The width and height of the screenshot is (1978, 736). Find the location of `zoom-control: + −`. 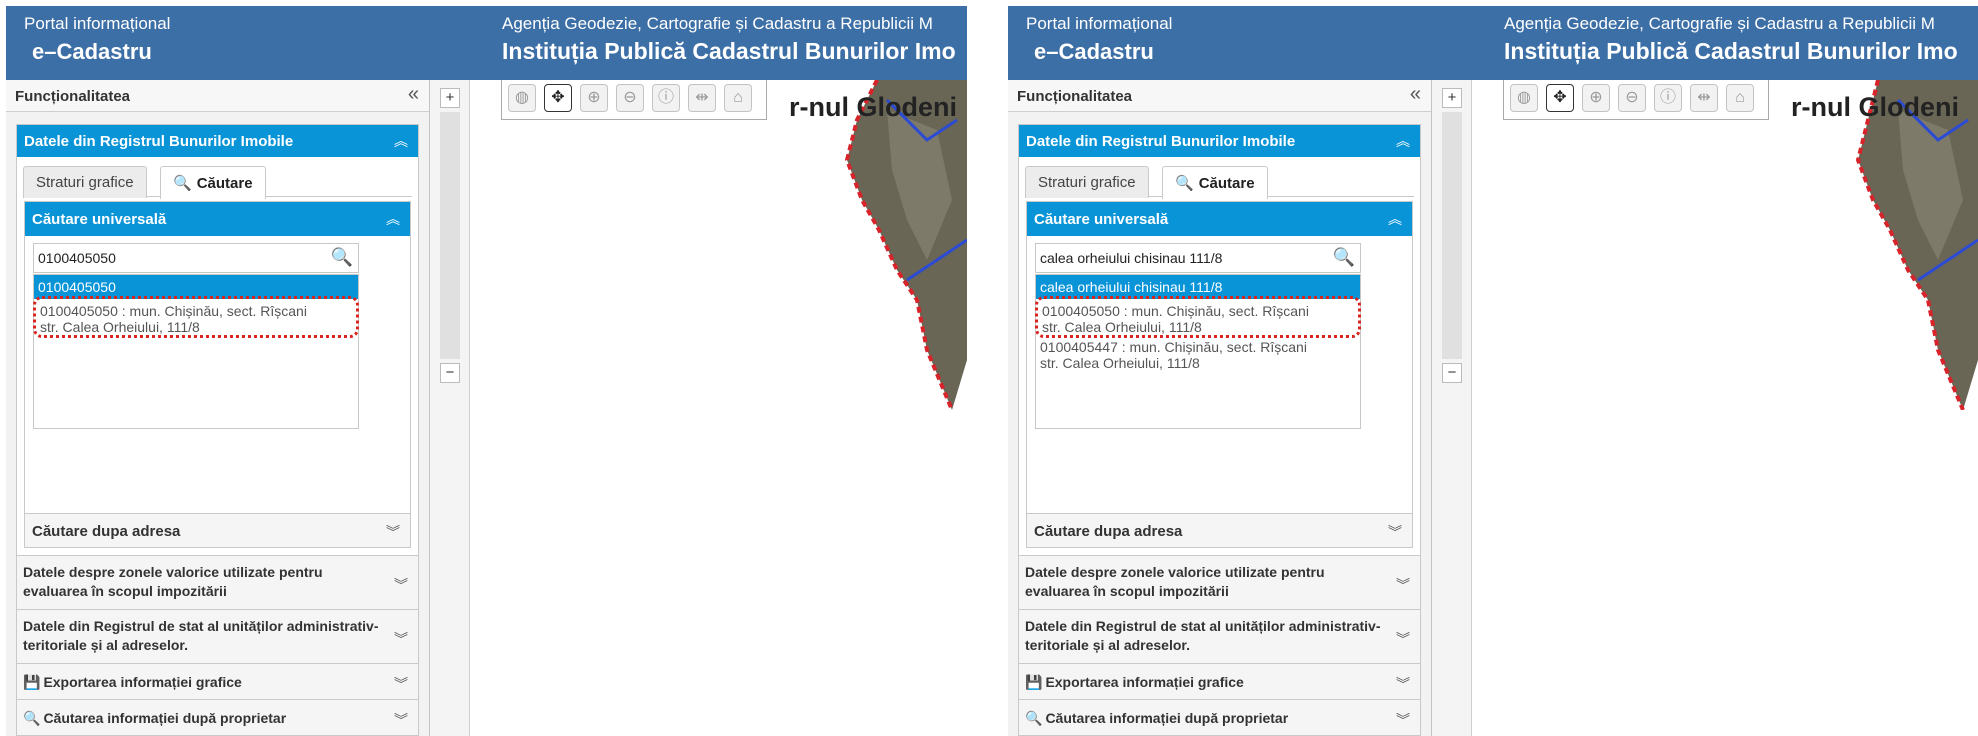

zoom-control: + − is located at coordinates (450, 408).